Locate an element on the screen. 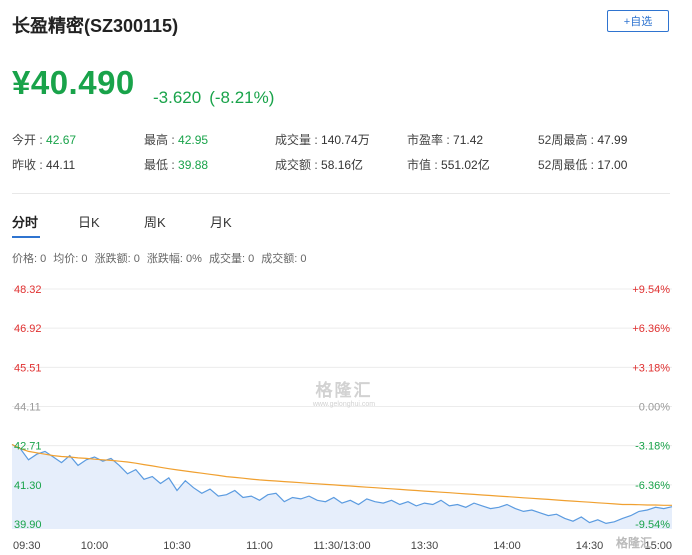 This screenshot has height=555, width=692. x-axis-time-label: 14:00 is located at coordinates (507, 546).